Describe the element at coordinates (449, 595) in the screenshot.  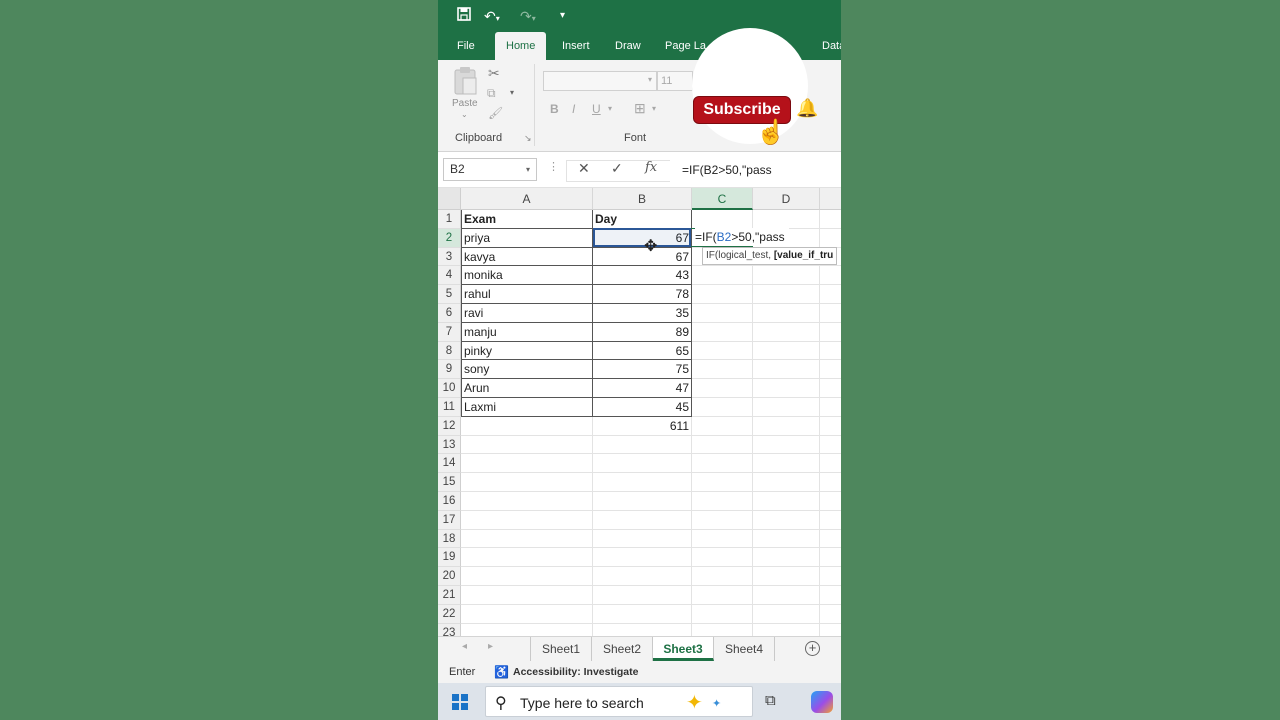
I see `row-header: 21` at that location.